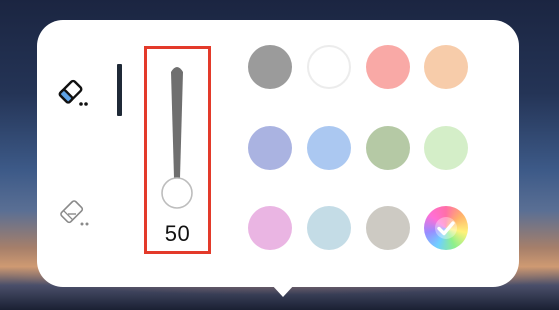 This screenshot has width=559, height=310. Describe the element at coordinates (388, 228) in the screenshot. I see `color-swatch-stone` at that location.